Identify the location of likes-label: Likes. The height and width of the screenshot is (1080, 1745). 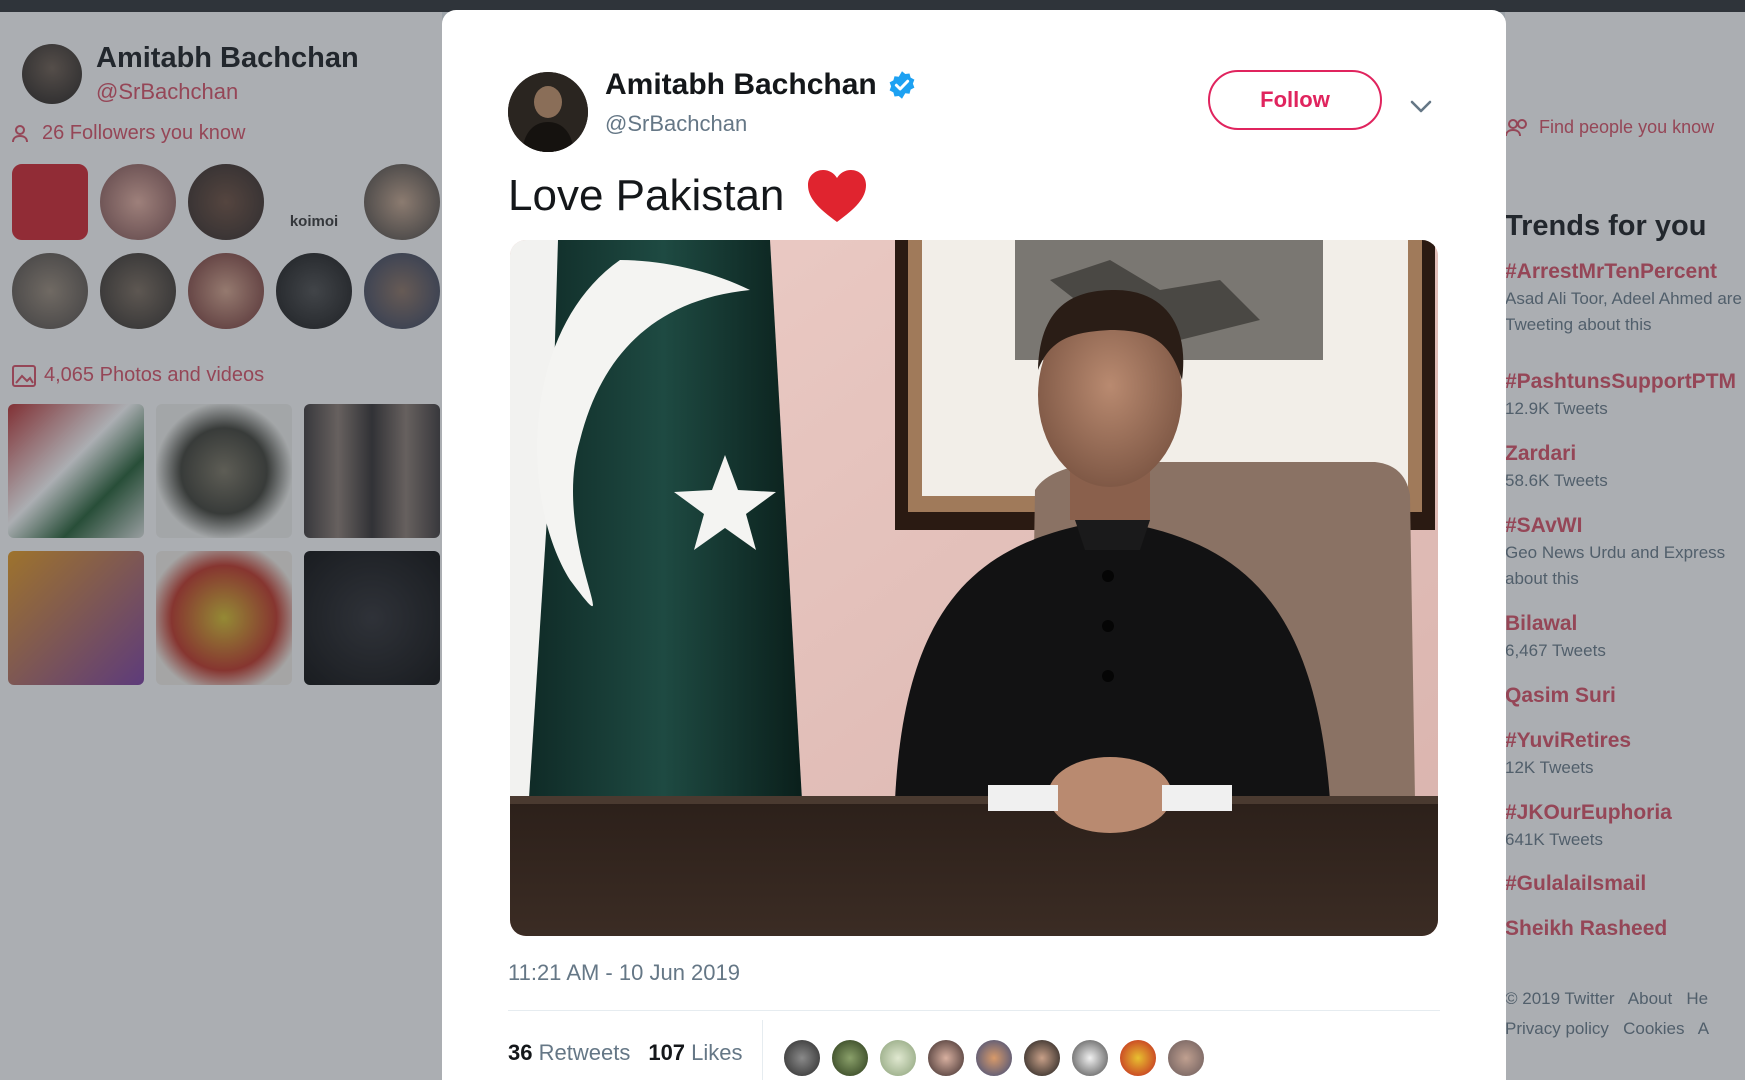
(717, 1052).